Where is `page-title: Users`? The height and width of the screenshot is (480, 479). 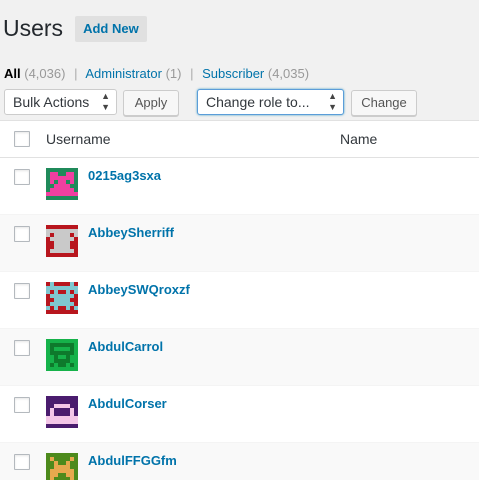
page-title: Users is located at coordinates (33, 27).